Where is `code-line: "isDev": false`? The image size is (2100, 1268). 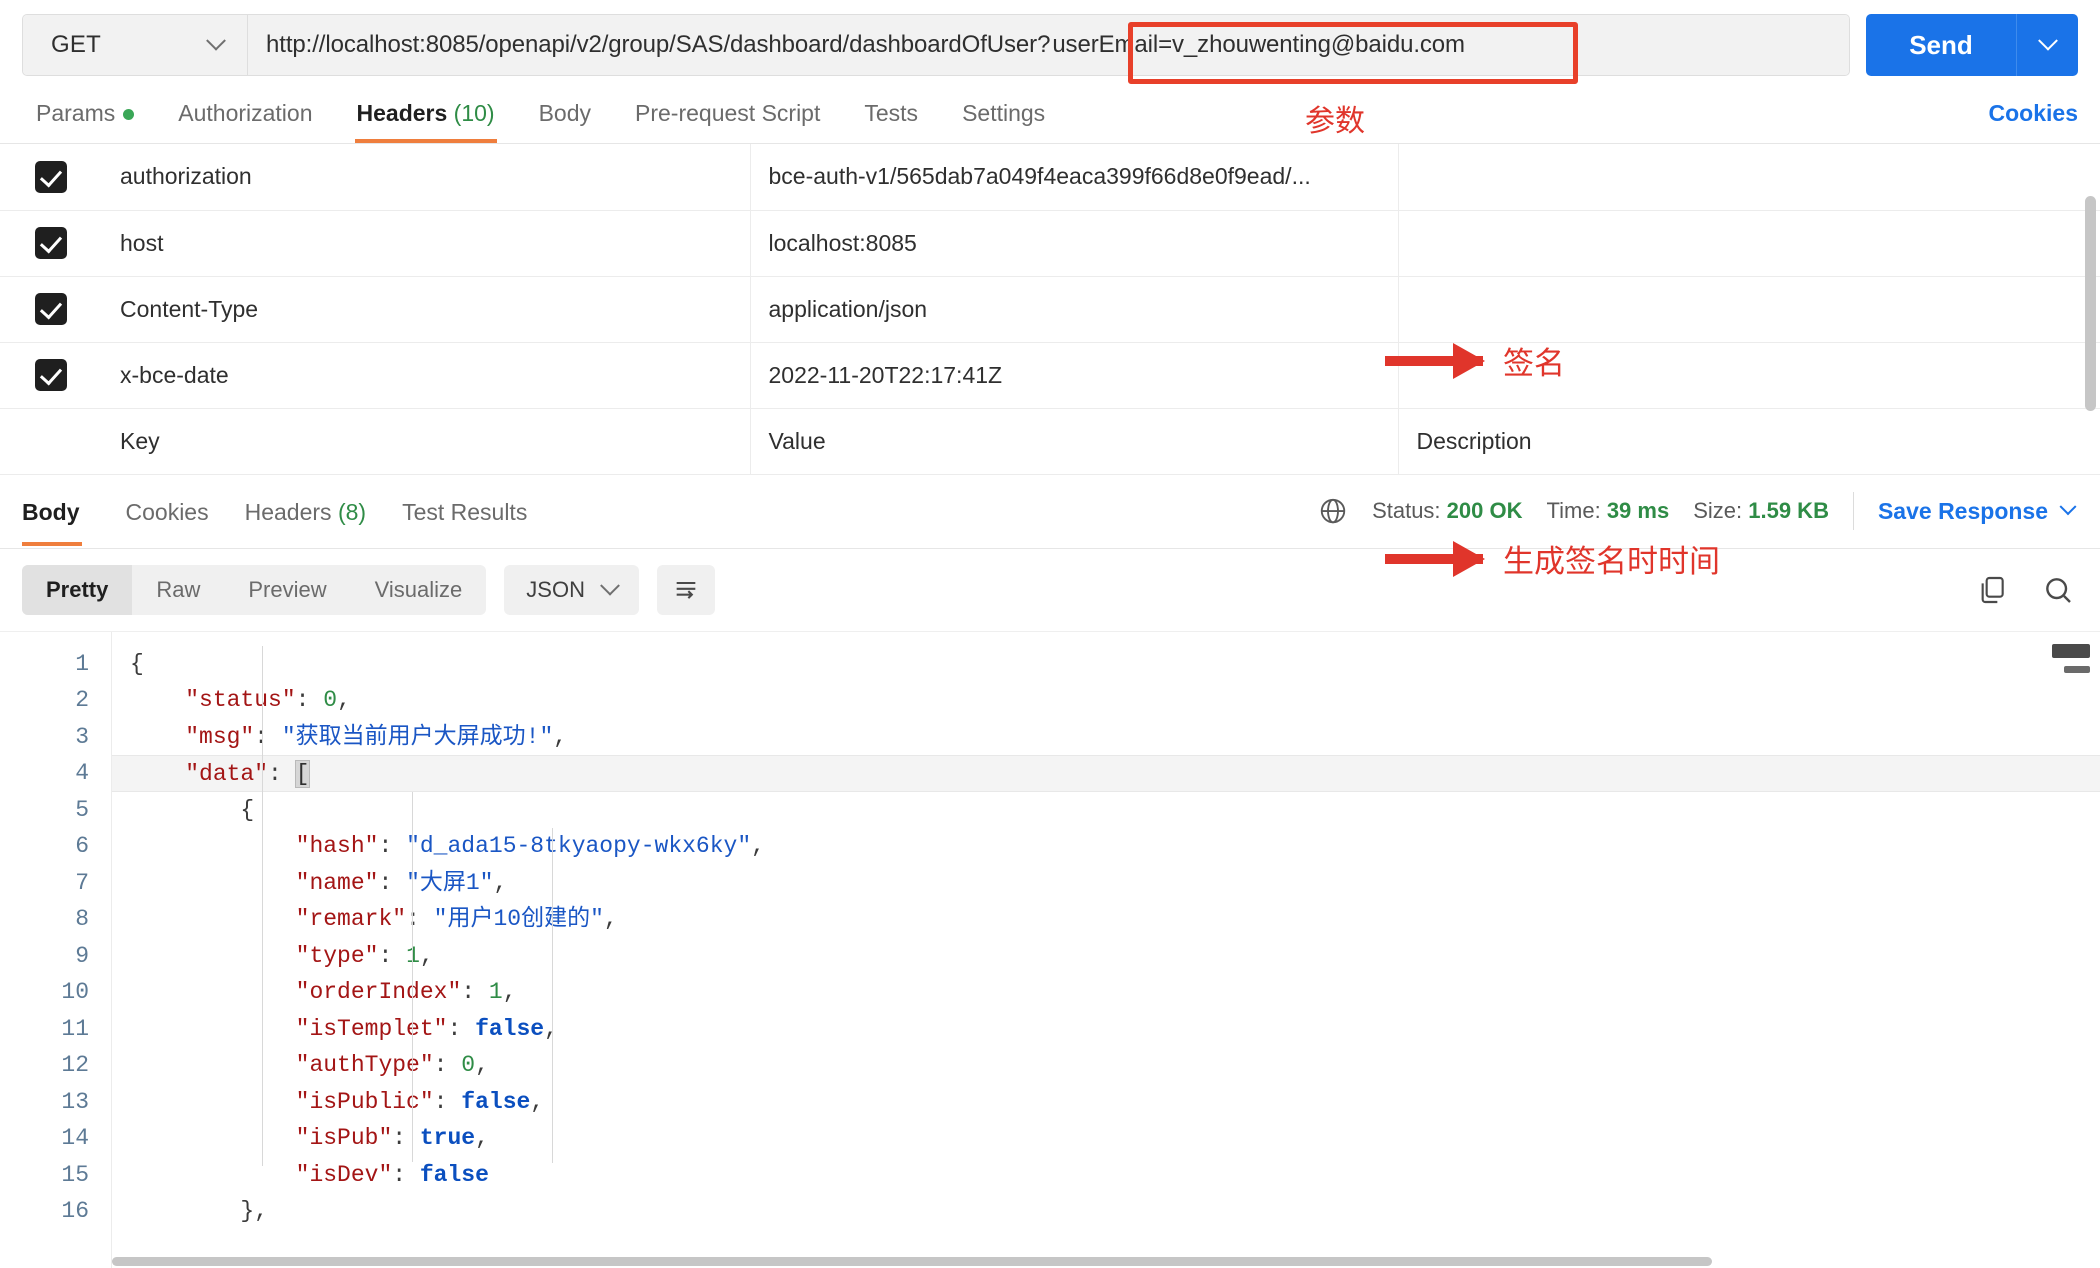 code-line: "isDev": false is located at coordinates (1106, 1175).